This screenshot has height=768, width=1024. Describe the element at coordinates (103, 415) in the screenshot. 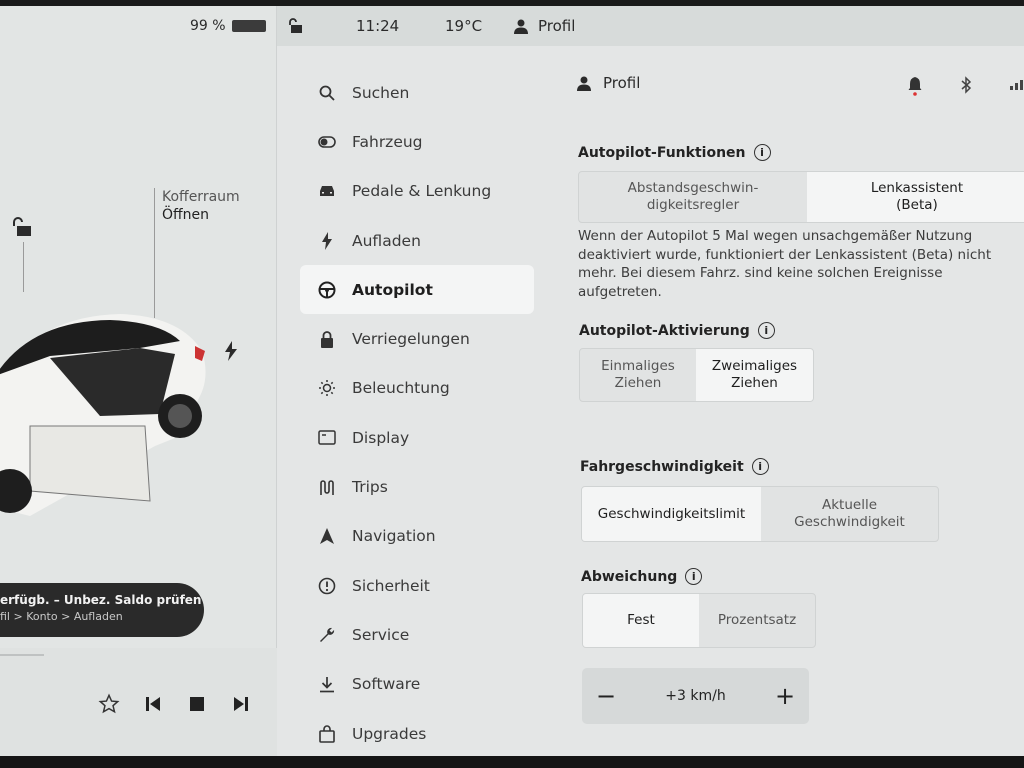

I see `car-model-image` at that location.